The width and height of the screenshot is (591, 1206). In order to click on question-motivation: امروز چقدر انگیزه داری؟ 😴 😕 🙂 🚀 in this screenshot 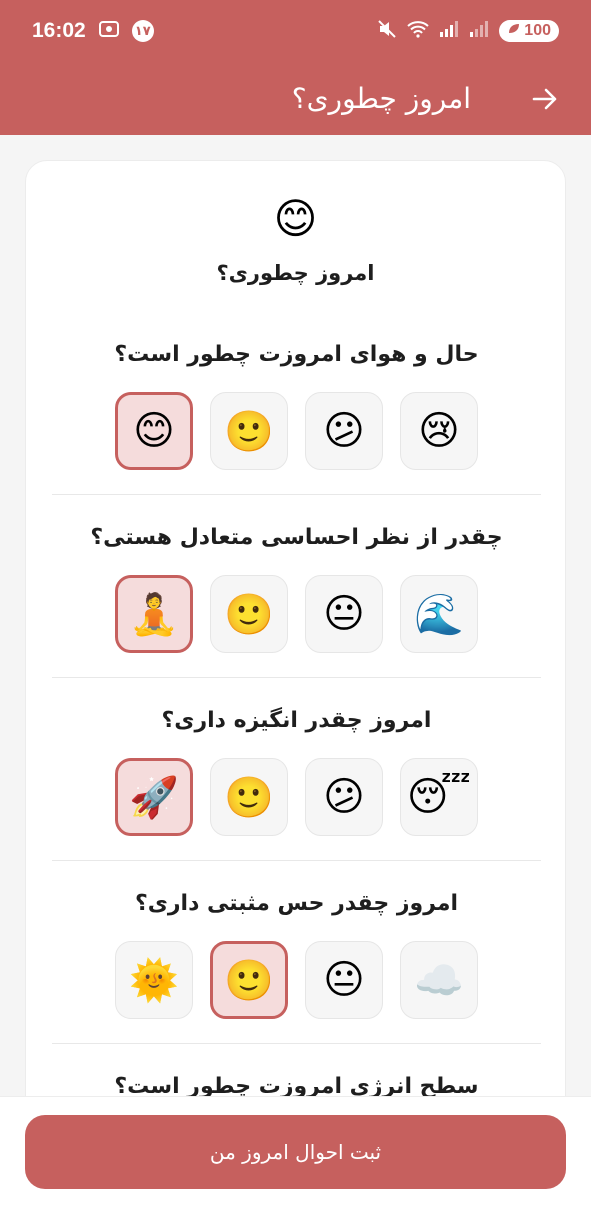, I will do `click(296, 770)`.